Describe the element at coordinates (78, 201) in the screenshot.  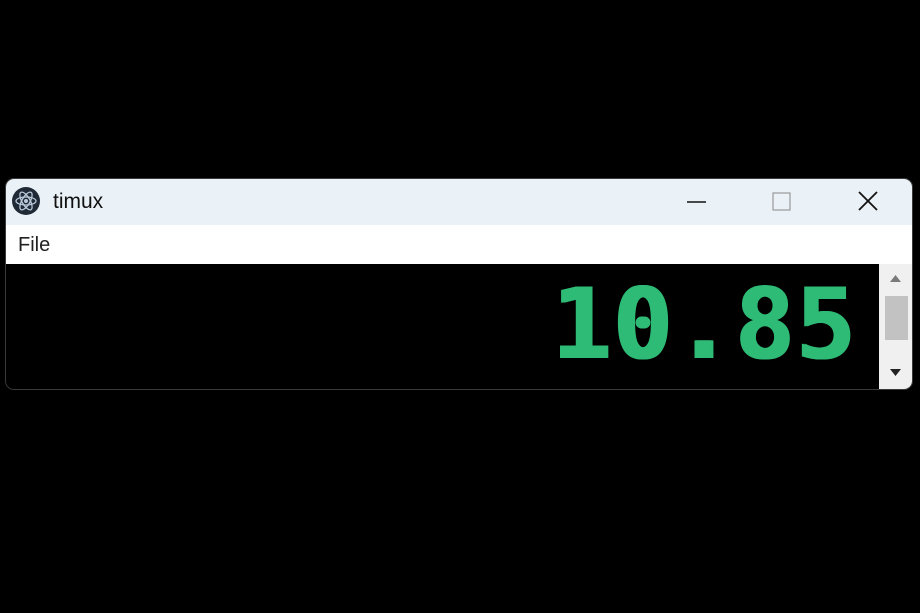
I see `window-title: timux` at that location.